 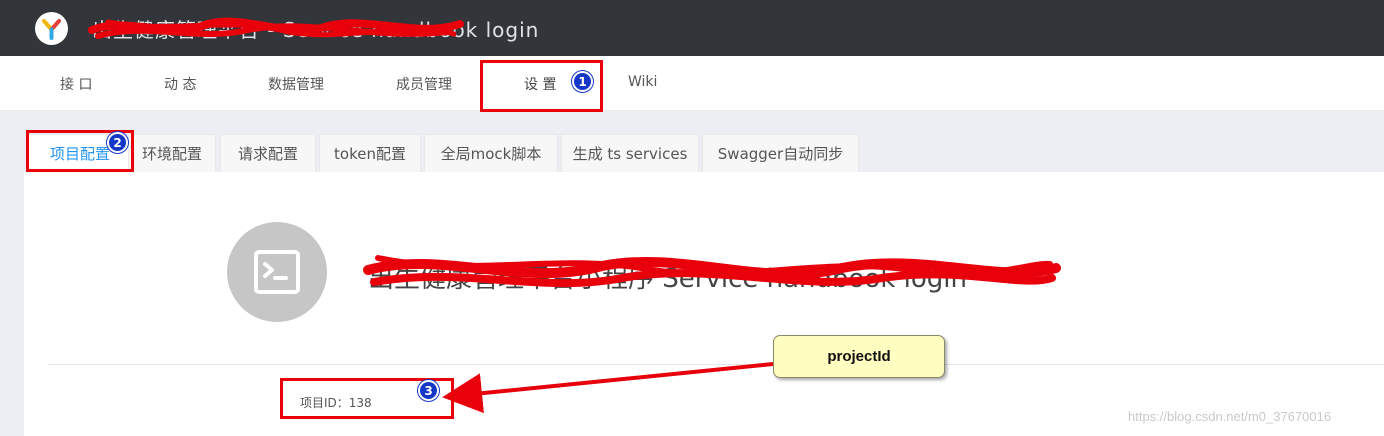 I want to click on annotation-callout: projectId, so click(x=859, y=356).